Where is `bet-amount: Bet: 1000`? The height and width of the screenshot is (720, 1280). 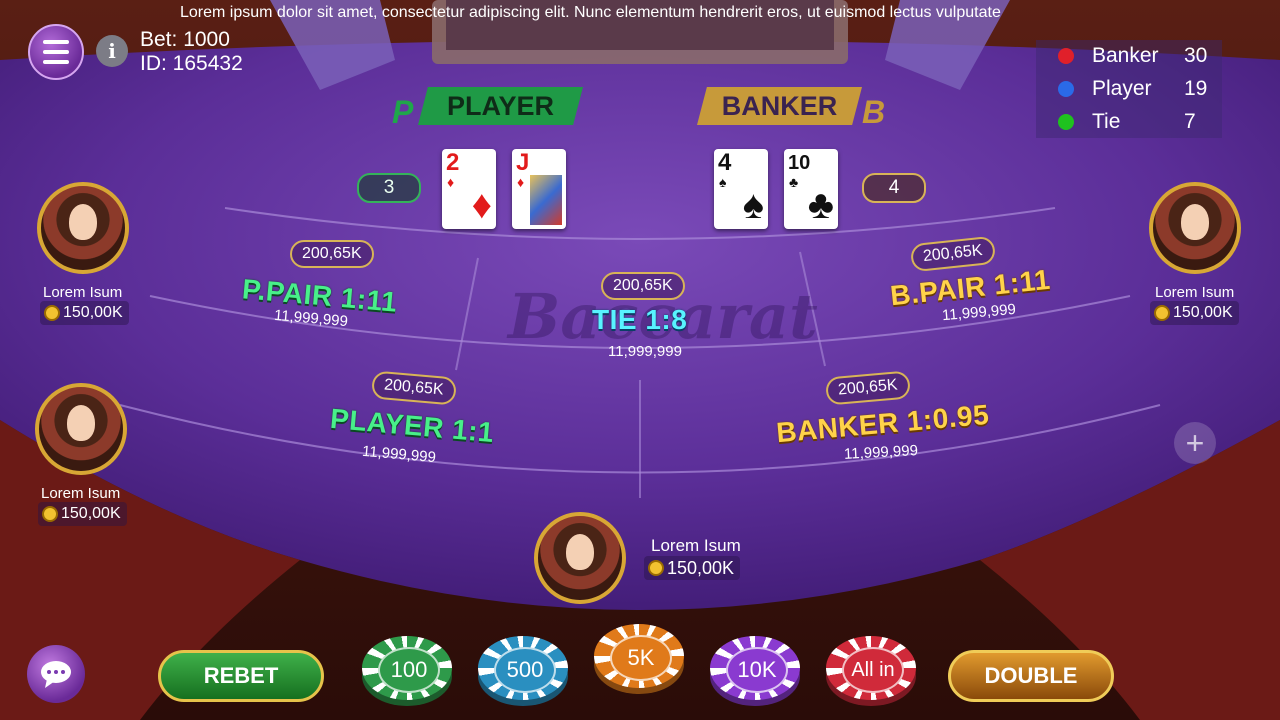 bet-amount: Bet: 1000 is located at coordinates (185, 39).